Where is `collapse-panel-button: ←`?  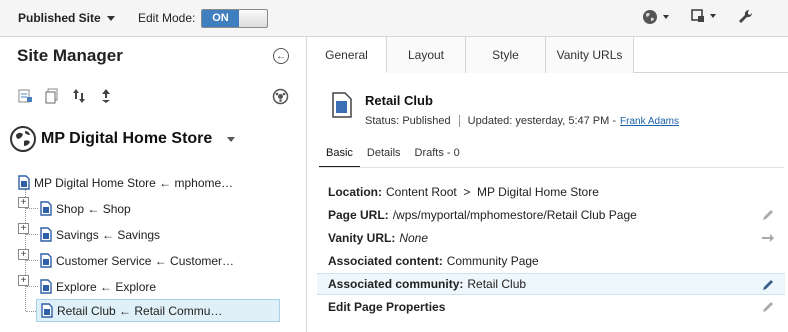
collapse-panel-button: ← is located at coordinates (281, 56).